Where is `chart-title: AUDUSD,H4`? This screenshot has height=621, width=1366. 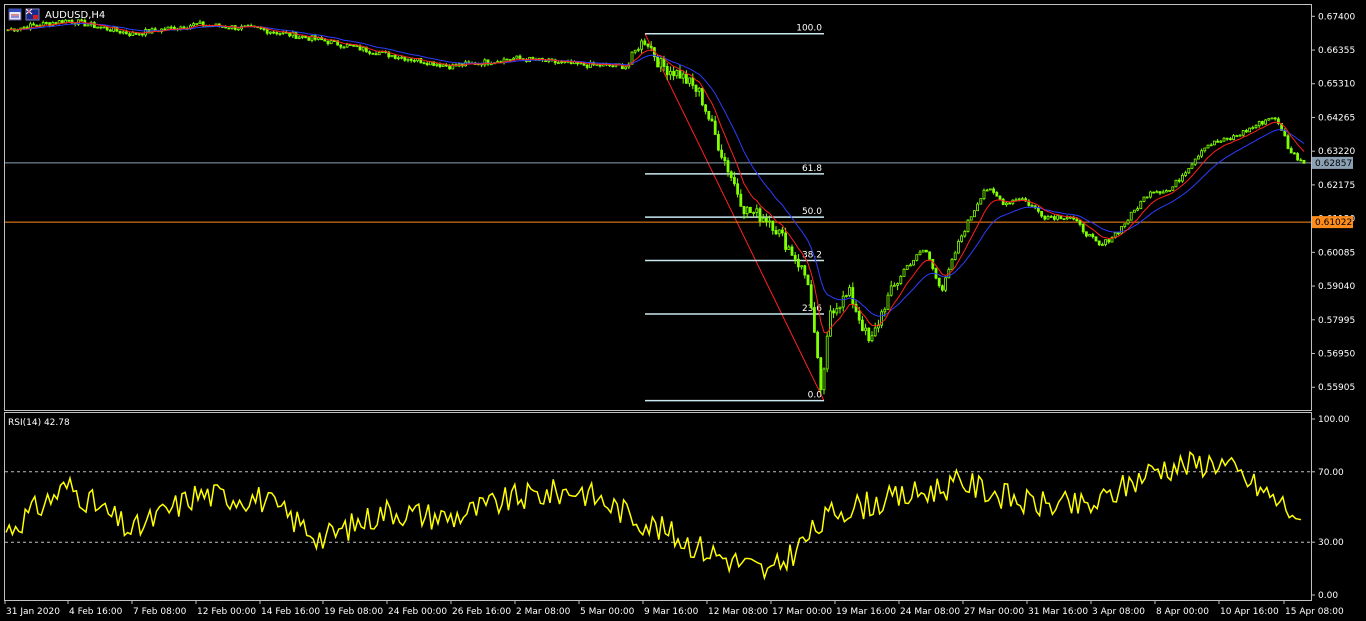
chart-title: AUDUSD,H4 is located at coordinates (56, 14).